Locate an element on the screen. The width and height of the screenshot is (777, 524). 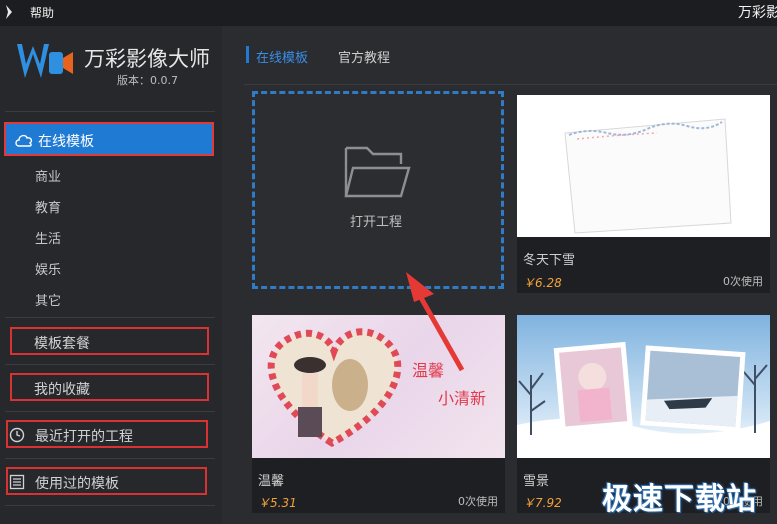
sidebar-item-life: 生活 is located at coordinates (48, 237).